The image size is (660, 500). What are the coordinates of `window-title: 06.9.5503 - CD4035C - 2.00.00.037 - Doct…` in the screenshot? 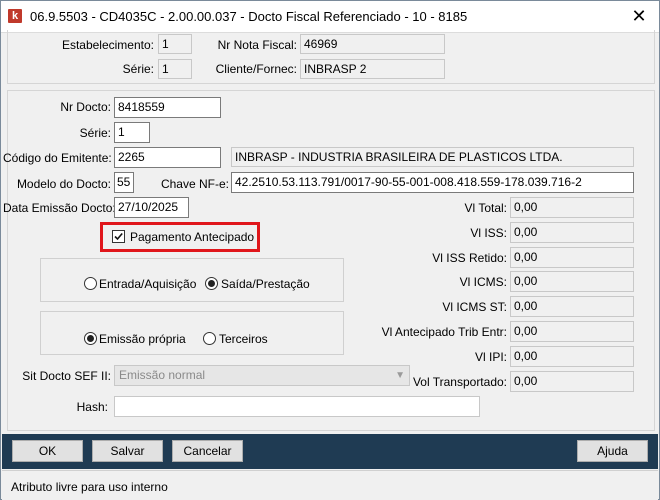 It's located at (249, 16).